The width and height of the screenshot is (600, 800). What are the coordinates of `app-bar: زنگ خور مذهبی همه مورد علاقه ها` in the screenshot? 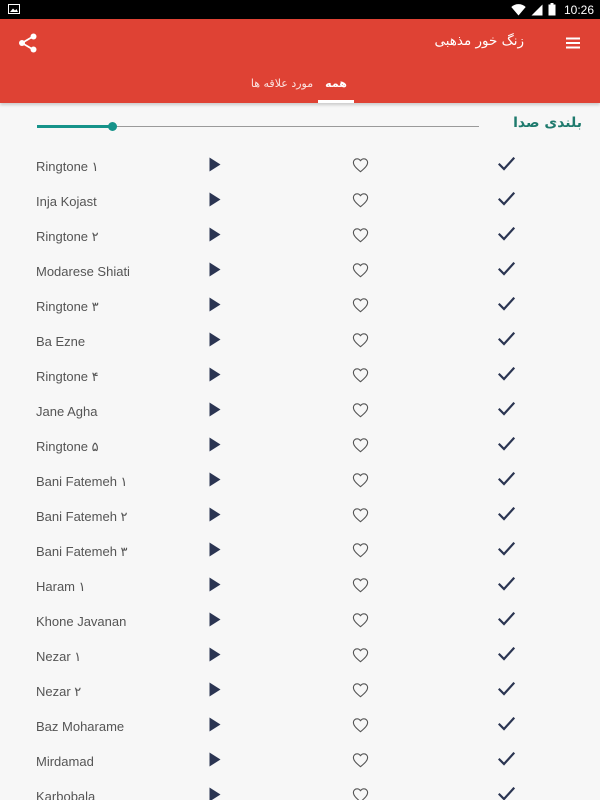 It's located at (300, 61).